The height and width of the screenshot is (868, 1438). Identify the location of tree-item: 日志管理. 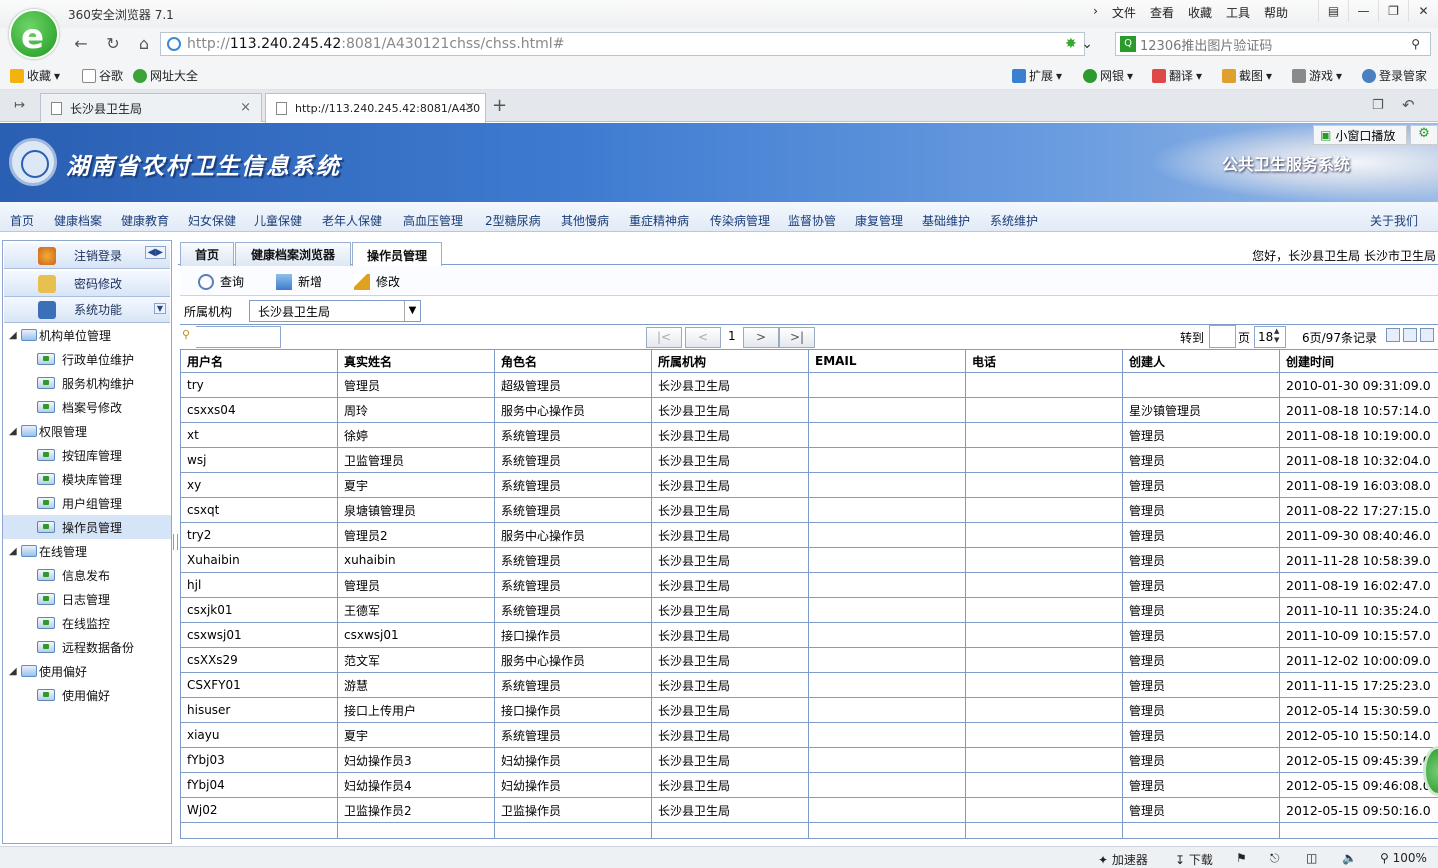
(87, 599).